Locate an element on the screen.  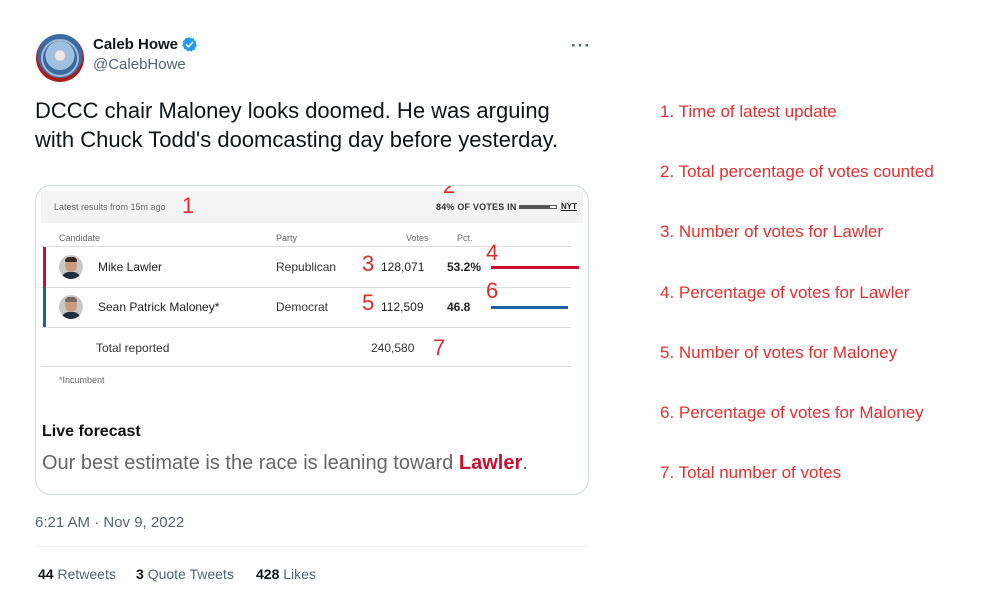
author-avatar is located at coordinates (60, 58).